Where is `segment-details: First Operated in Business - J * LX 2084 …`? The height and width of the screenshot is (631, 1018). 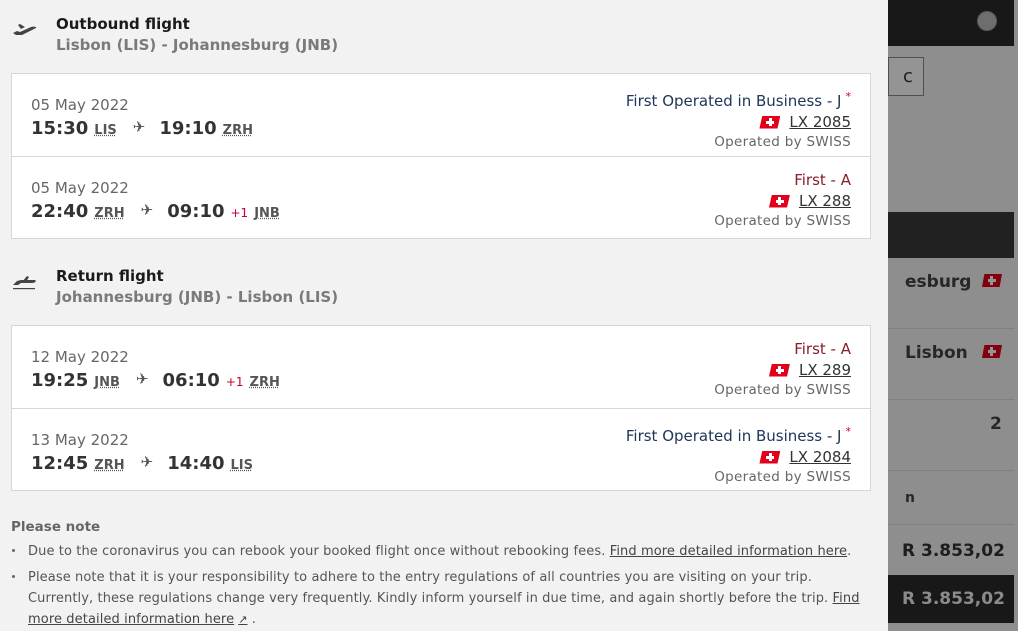
segment-details: First Operated in Business - J * LX 2084 … is located at coordinates (738, 454).